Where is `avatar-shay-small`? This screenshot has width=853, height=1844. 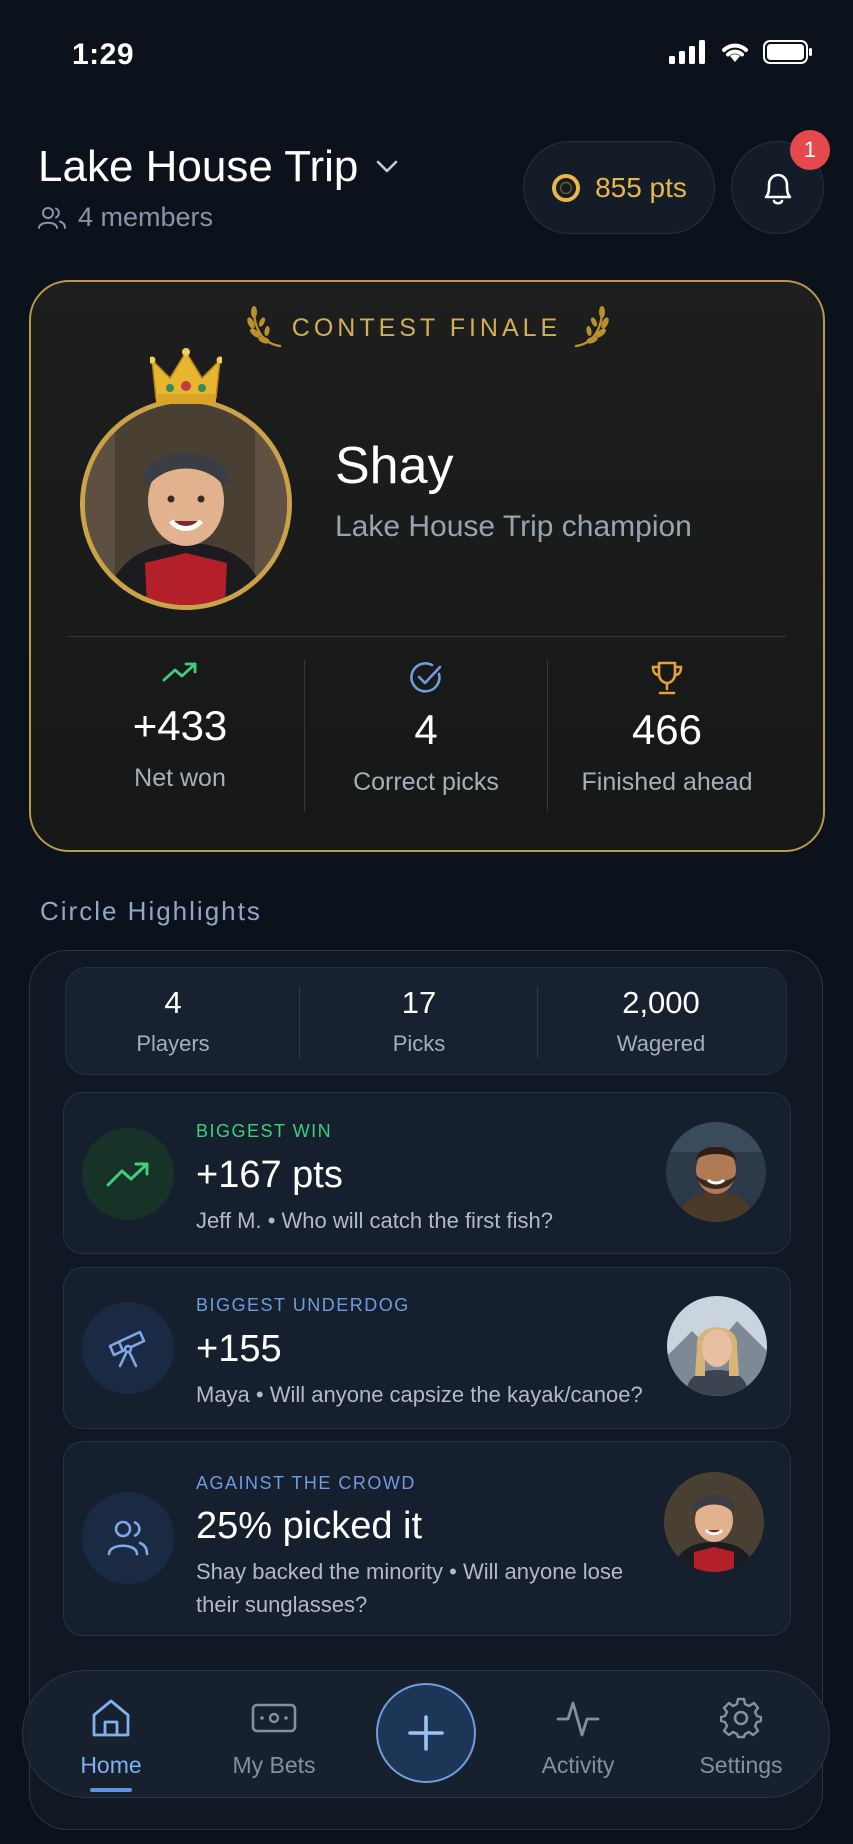 avatar-shay-small is located at coordinates (714, 1522).